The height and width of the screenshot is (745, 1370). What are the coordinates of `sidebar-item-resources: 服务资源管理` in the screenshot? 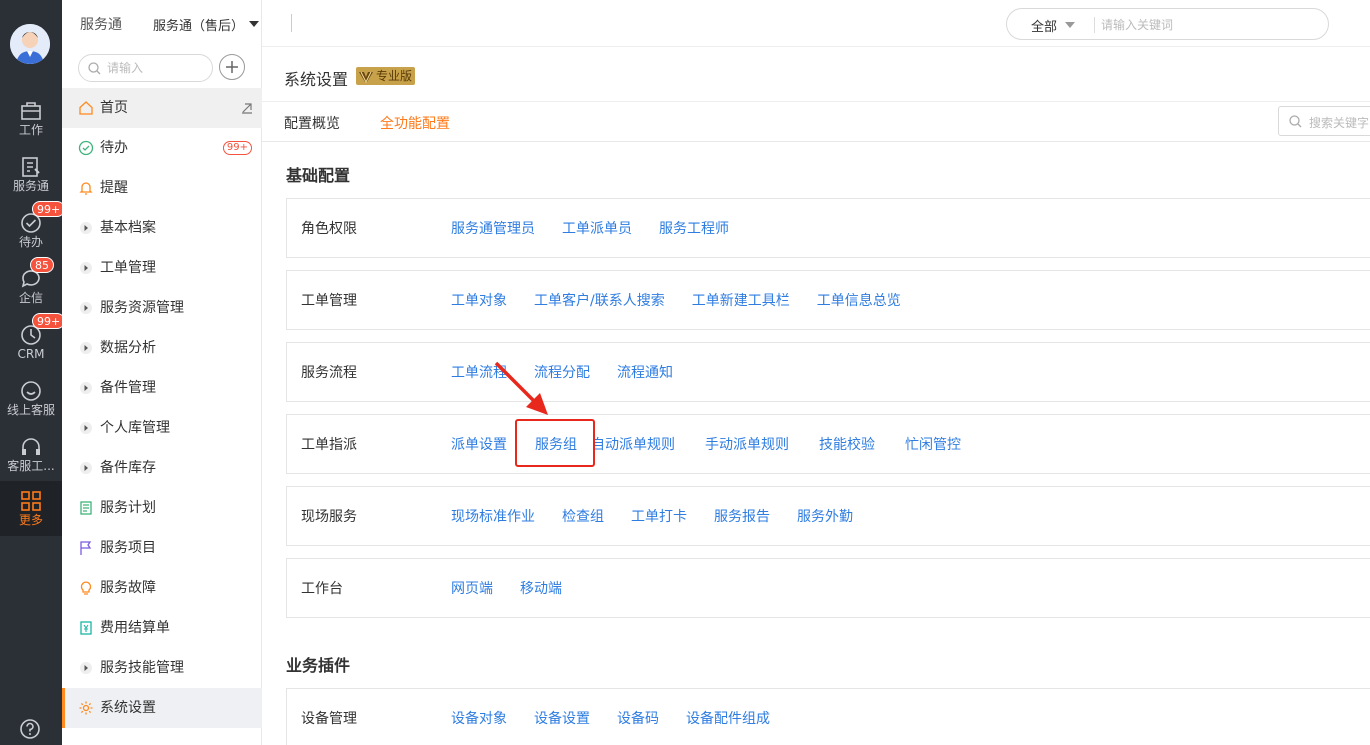 It's located at (162, 308).